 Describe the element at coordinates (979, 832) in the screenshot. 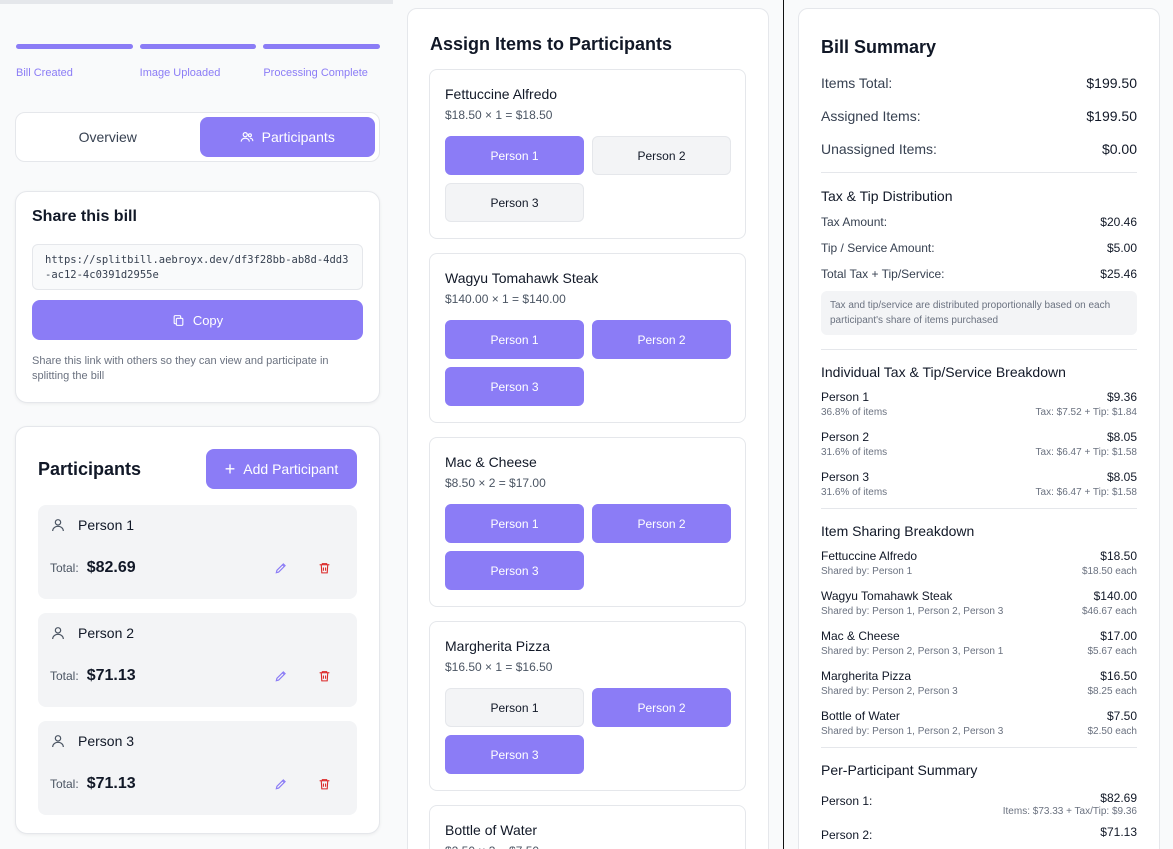

I see `row-main: Person 2: $71.13` at that location.